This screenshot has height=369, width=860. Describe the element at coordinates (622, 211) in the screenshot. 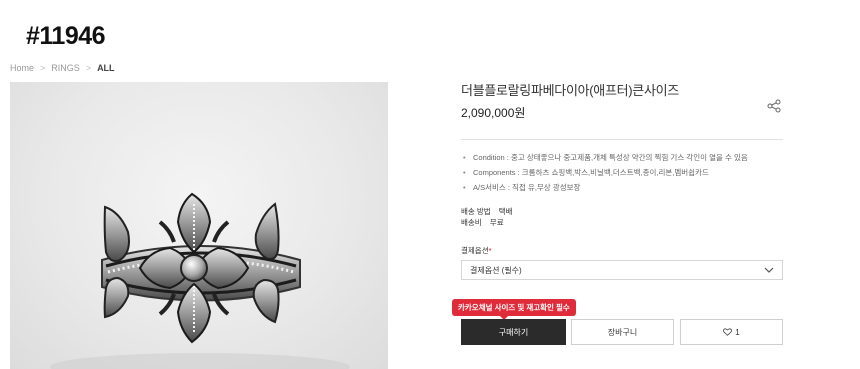

I see `shipping-method: 배송 방법 택배` at that location.